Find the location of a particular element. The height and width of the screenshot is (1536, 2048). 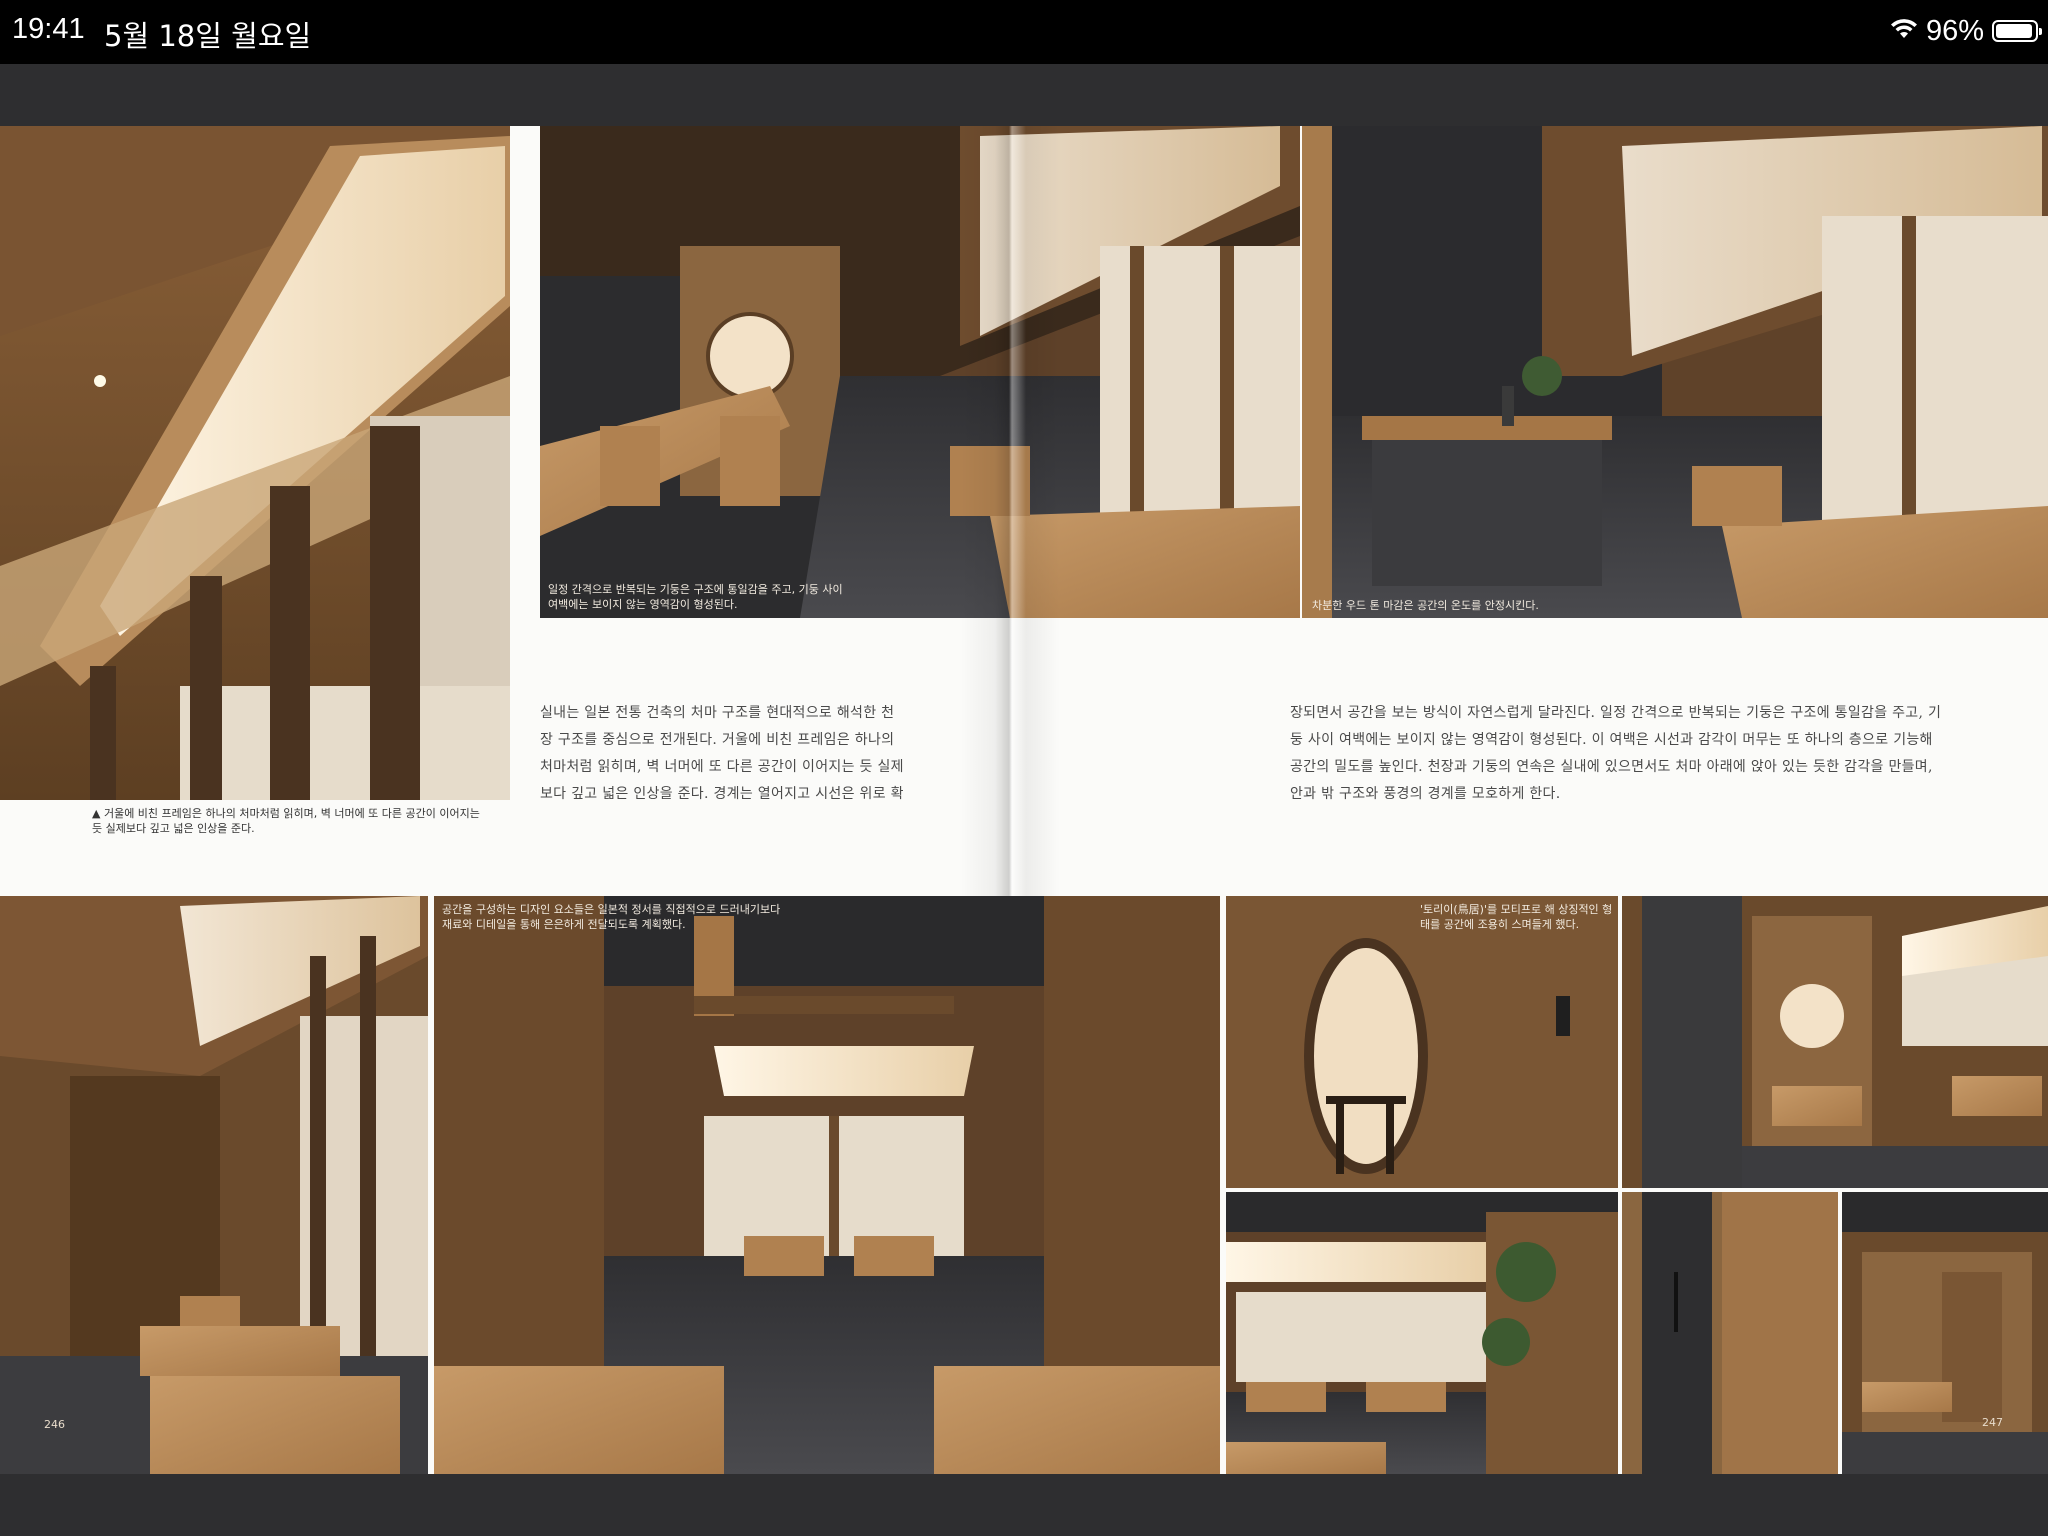

reader-toolbar is located at coordinates (1024, 95).